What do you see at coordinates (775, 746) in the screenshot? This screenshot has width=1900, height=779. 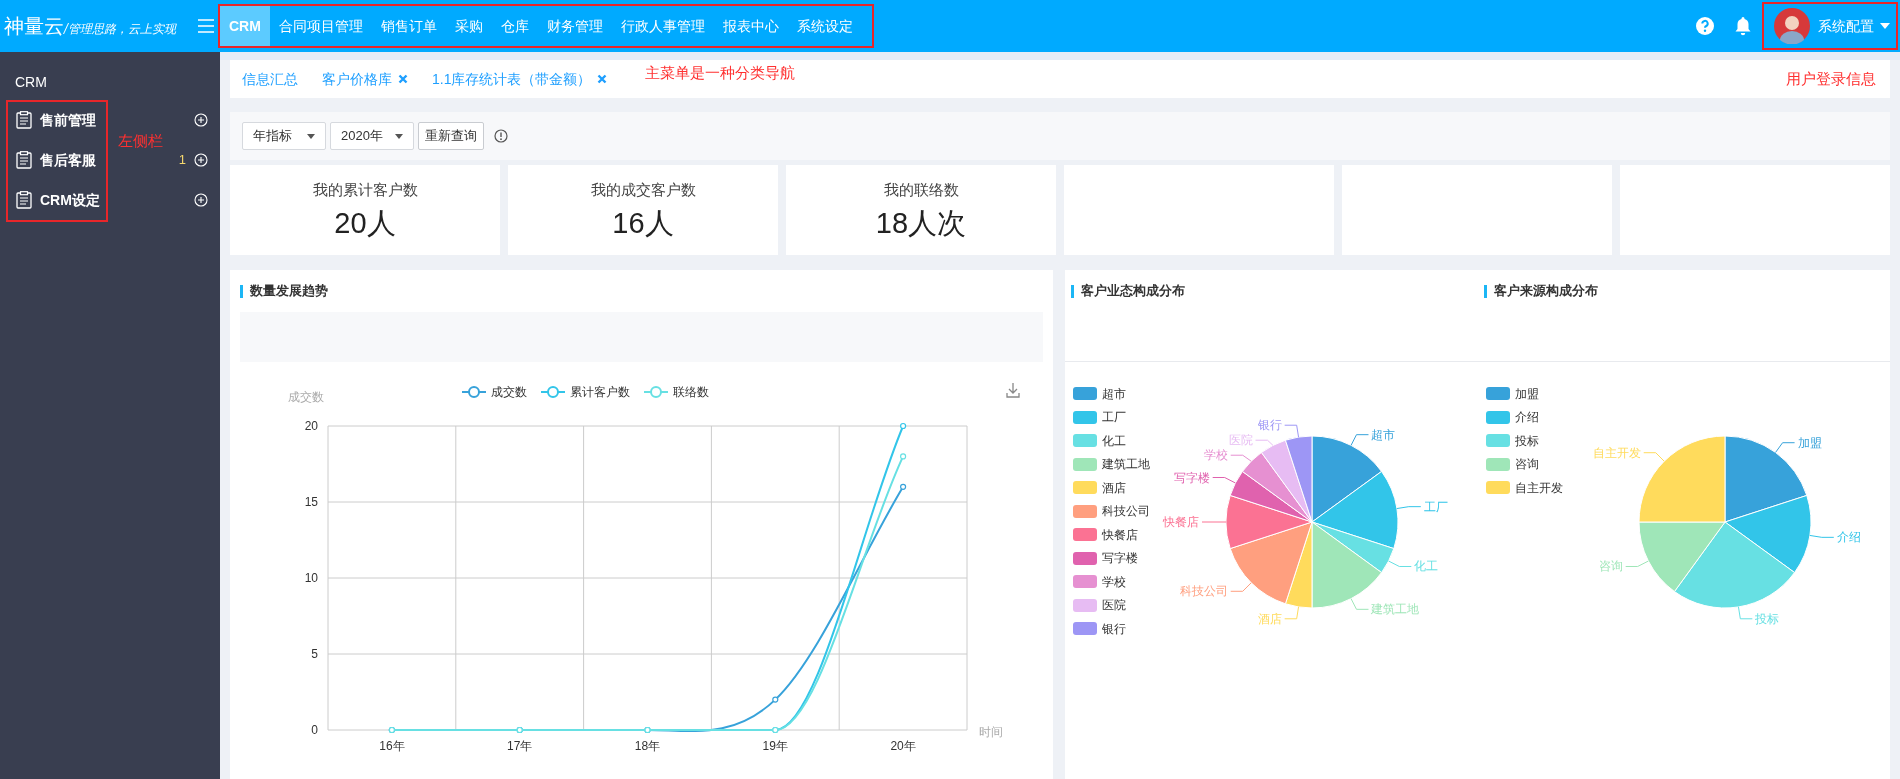 I see `axis-label: 19年` at bounding box center [775, 746].